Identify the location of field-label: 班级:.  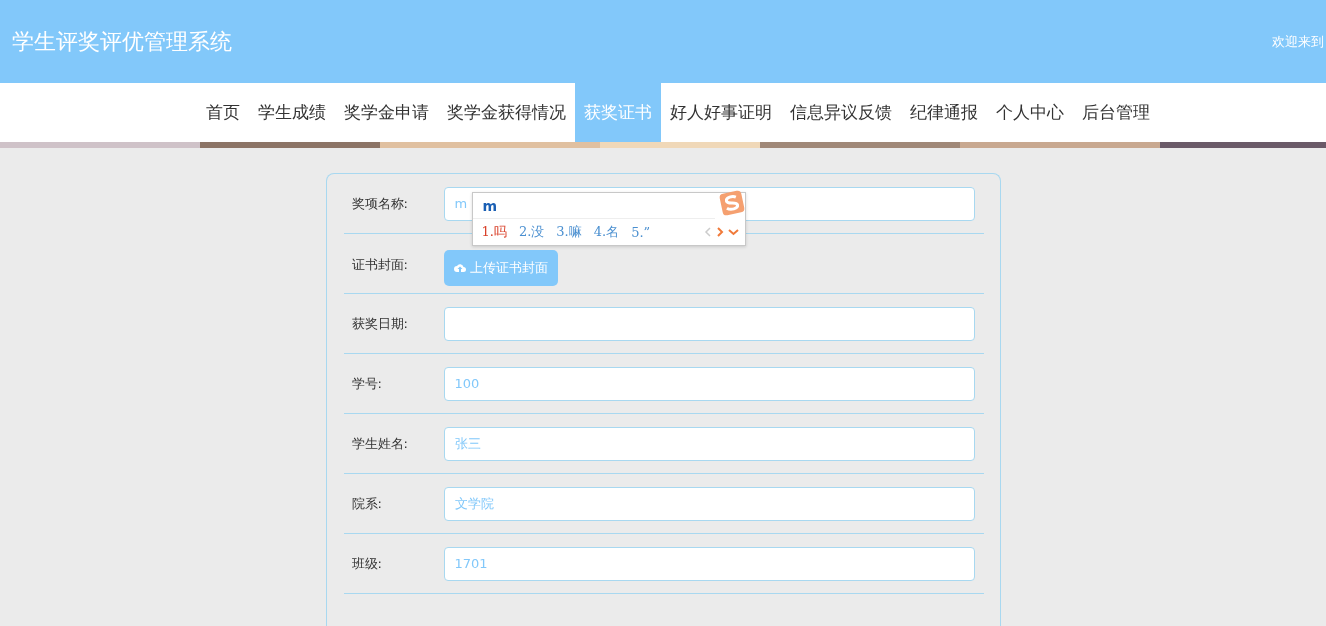
(367, 563).